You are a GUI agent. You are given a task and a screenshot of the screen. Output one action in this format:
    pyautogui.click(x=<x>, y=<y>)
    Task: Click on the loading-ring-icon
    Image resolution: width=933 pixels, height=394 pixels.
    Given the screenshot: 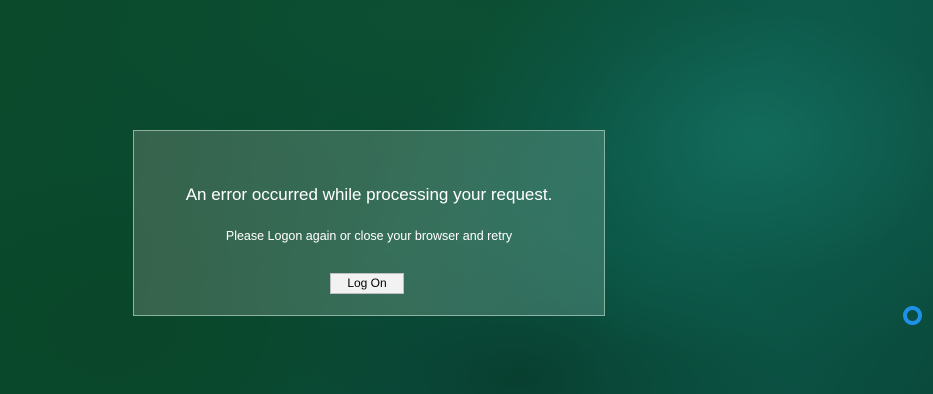 What is the action you would take?
    pyautogui.click(x=912, y=315)
    